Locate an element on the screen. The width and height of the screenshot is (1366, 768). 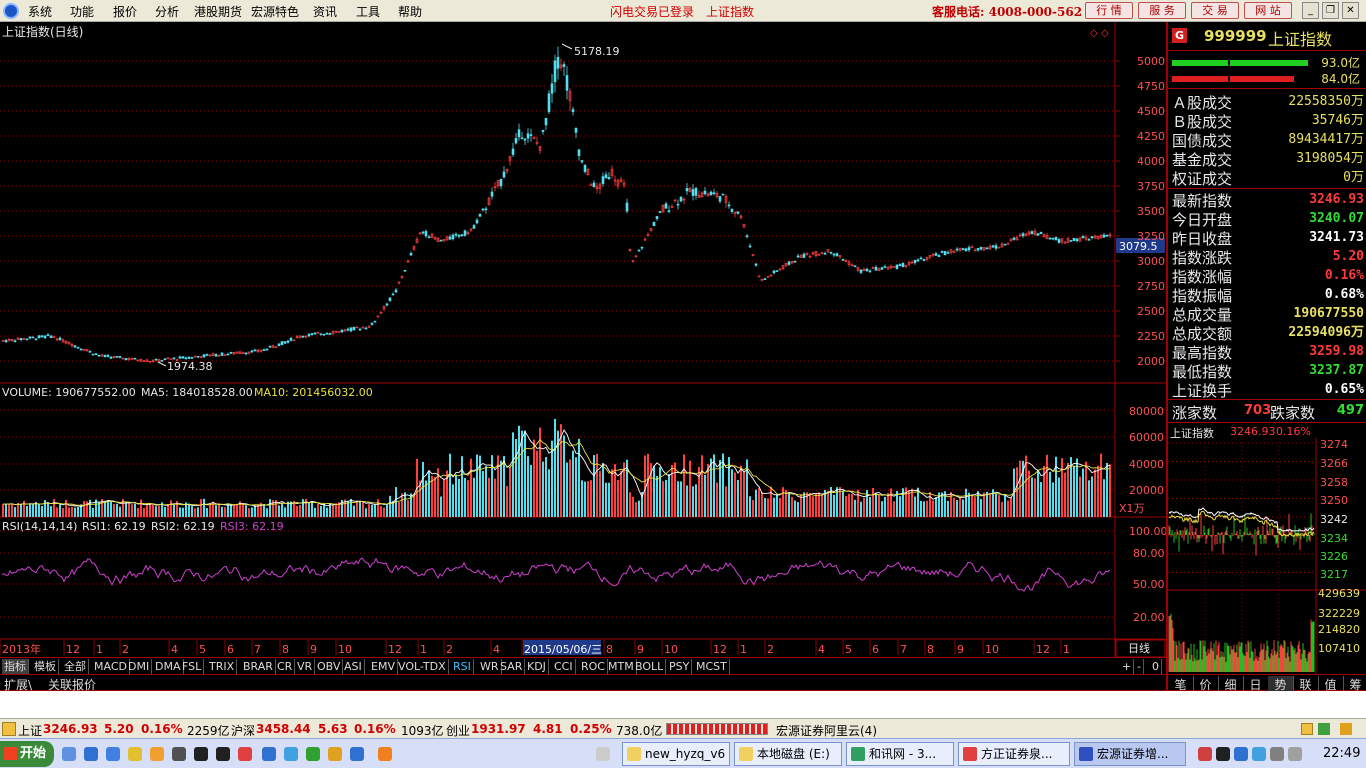
notify-icon is located at coordinates (1307, 729).